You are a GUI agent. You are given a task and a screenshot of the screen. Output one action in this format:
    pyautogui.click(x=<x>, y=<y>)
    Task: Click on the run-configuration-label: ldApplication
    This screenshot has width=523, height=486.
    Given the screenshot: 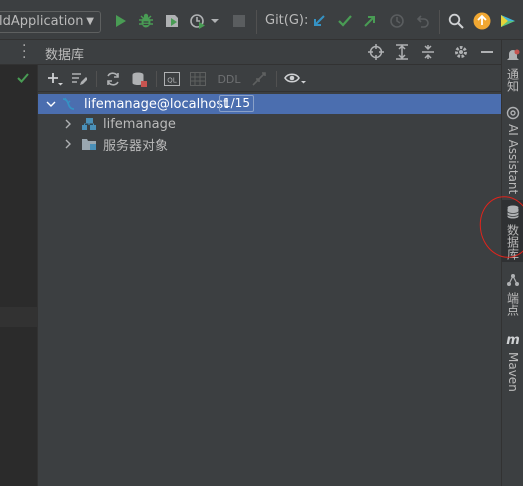 What is the action you would take?
    pyautogui.click(x=42, y=21)
    